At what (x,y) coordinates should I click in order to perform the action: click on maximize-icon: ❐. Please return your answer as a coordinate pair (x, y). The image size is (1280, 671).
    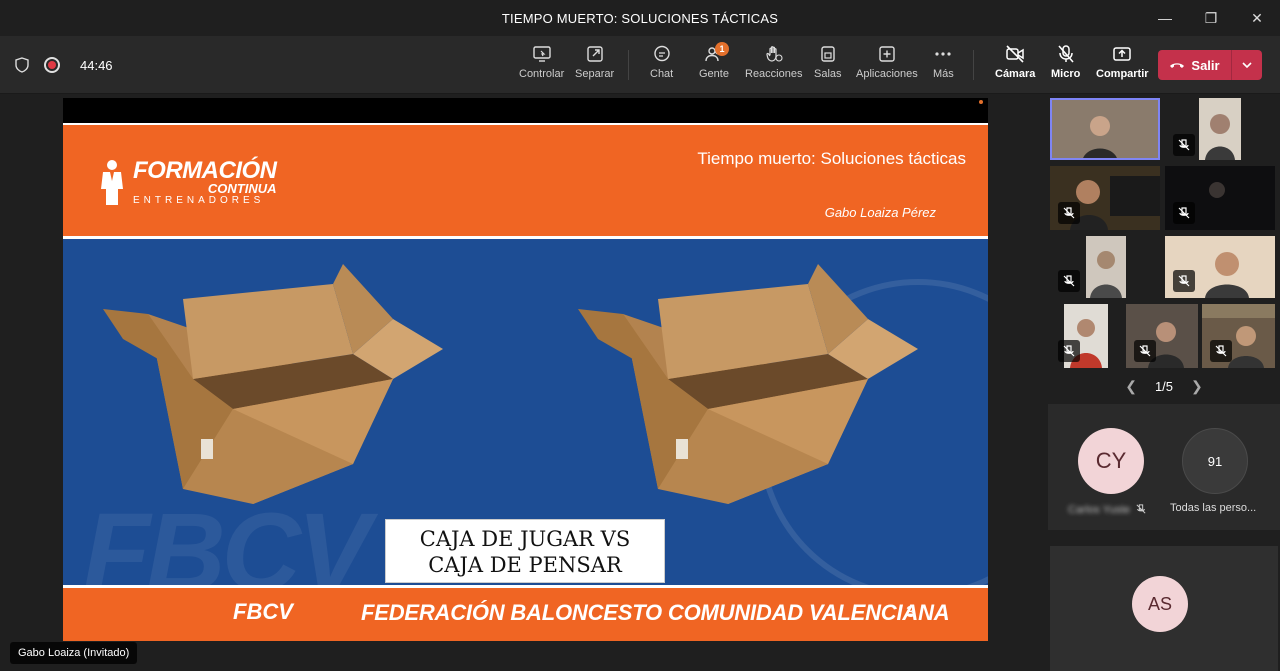
    Looking at the image, I should click on (1211, 18).